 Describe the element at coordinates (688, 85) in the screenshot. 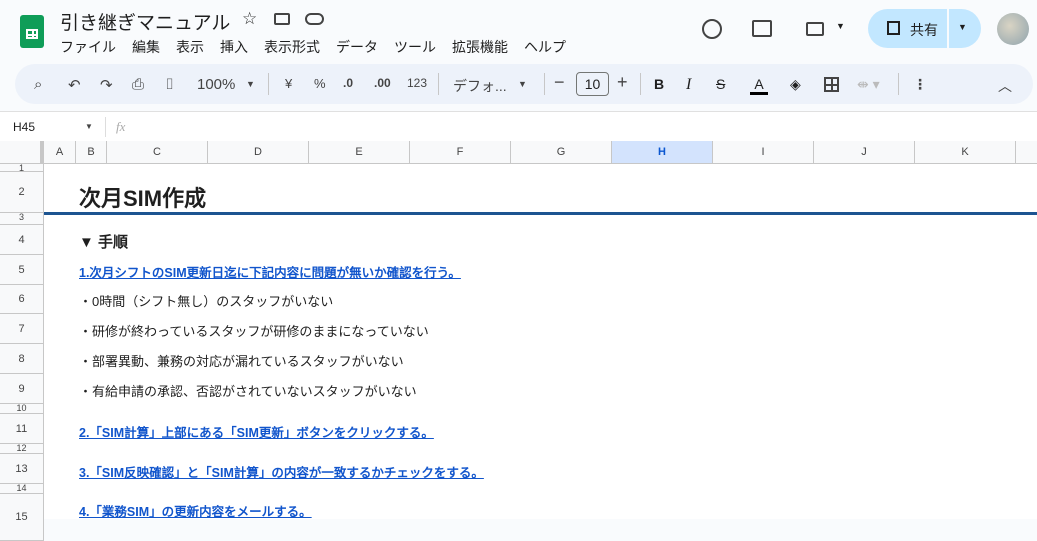

I see `italic-button: I` at that location.